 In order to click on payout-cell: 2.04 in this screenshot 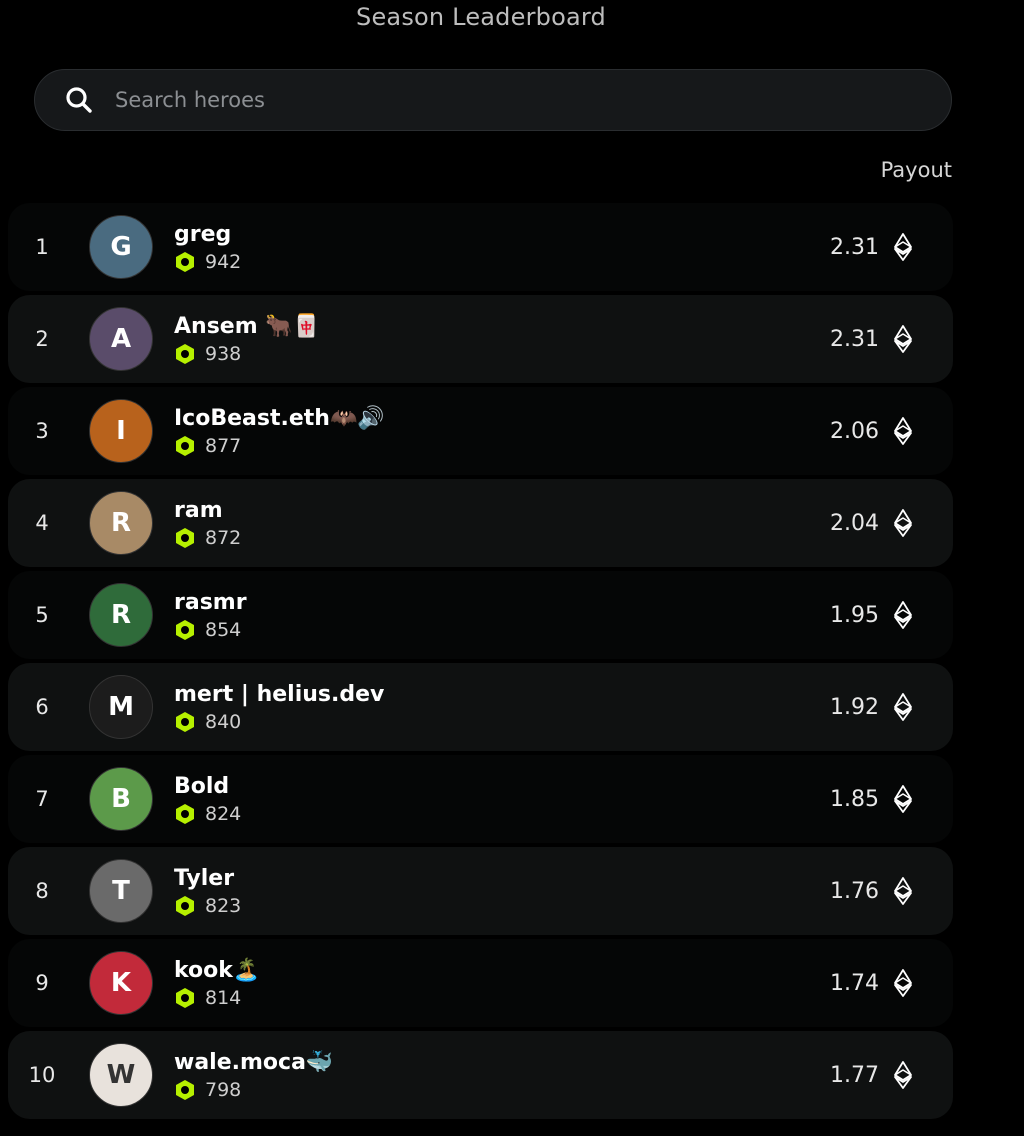, I will do `click(871, 523)`.